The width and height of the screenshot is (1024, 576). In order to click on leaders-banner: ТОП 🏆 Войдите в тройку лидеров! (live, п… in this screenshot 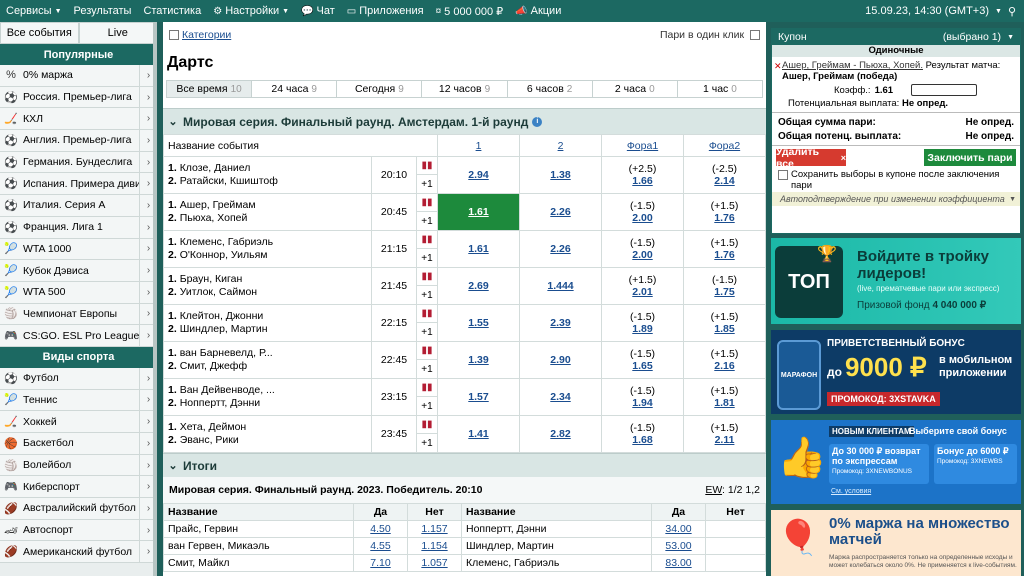, I will do `click(896, 281)`.